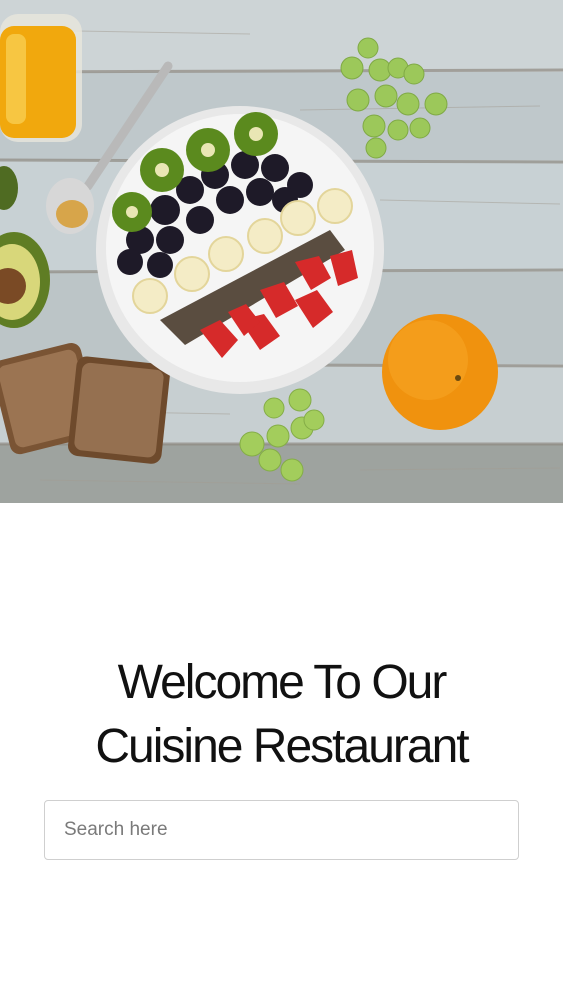 The height and width of the screenshot is (1002, 563). I want to click on search-input, so click(281, 830).